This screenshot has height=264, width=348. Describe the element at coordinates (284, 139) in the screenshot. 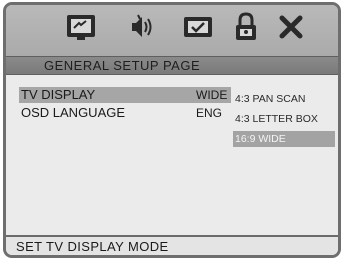

I see `option-wide: 16:9 WIDE` at that location.